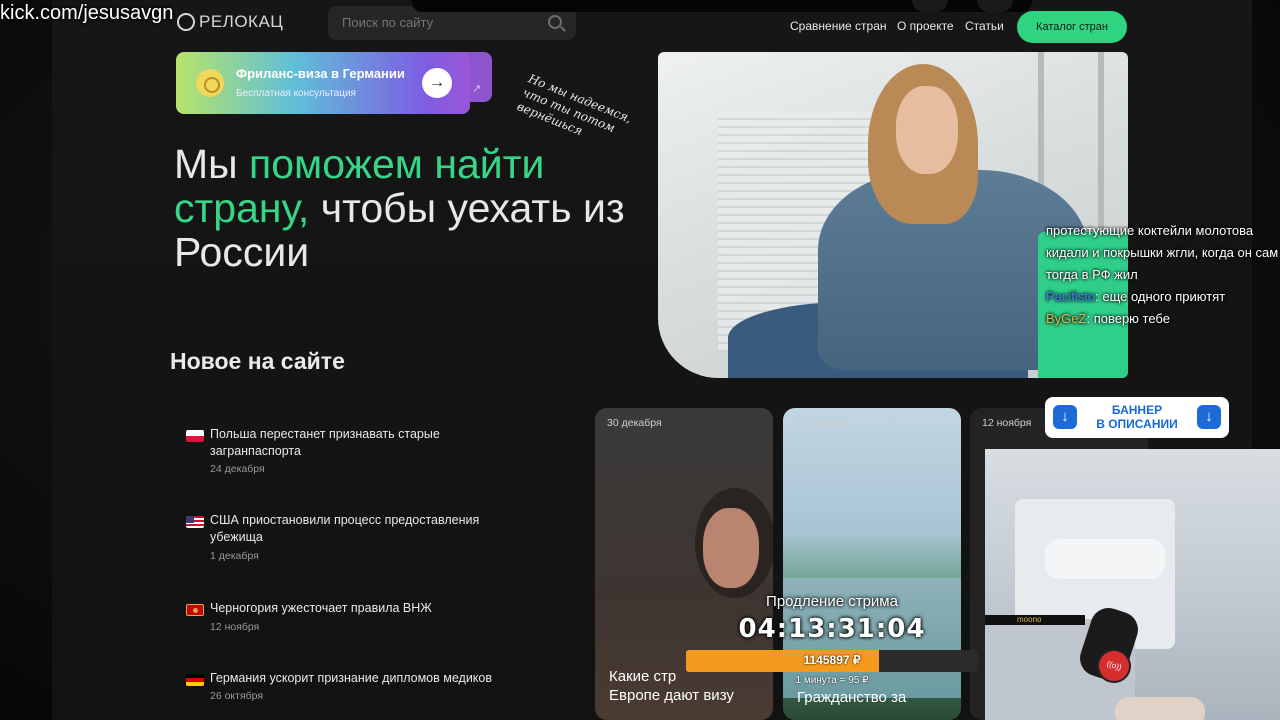 The width and height of the screenshot is (1280, 720). I want to click on poland-flag-icon, so click(195, 436).